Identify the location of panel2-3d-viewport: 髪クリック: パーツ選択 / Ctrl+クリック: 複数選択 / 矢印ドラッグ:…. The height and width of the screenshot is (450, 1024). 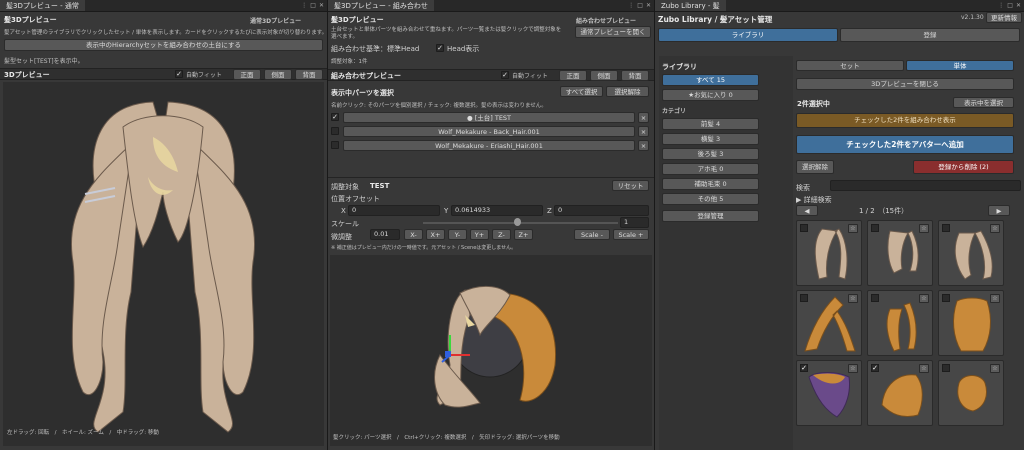
(491, 350).